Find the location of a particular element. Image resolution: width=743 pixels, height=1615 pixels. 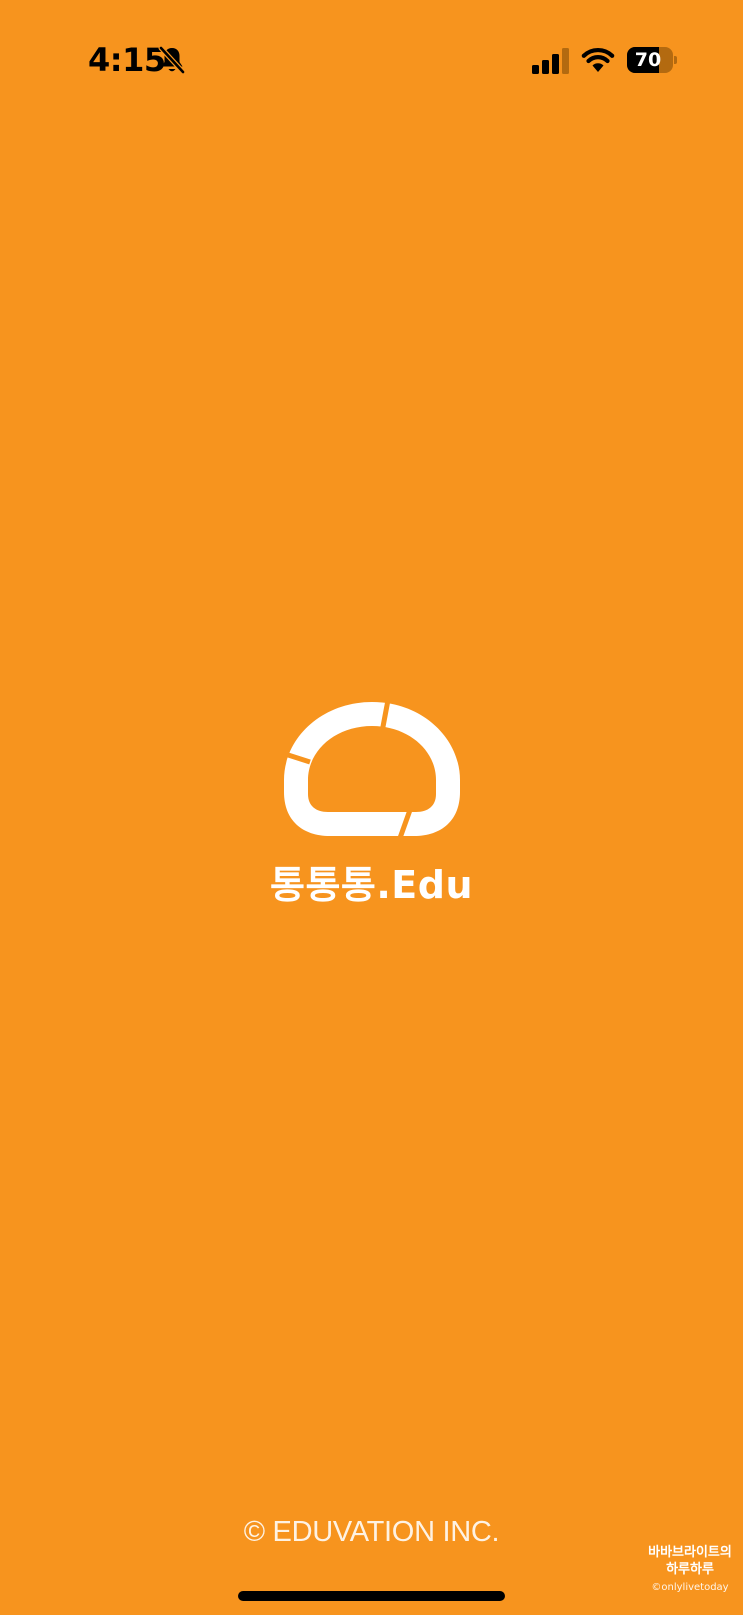

status-time: 4:15 is located at coordinates (127, 60).